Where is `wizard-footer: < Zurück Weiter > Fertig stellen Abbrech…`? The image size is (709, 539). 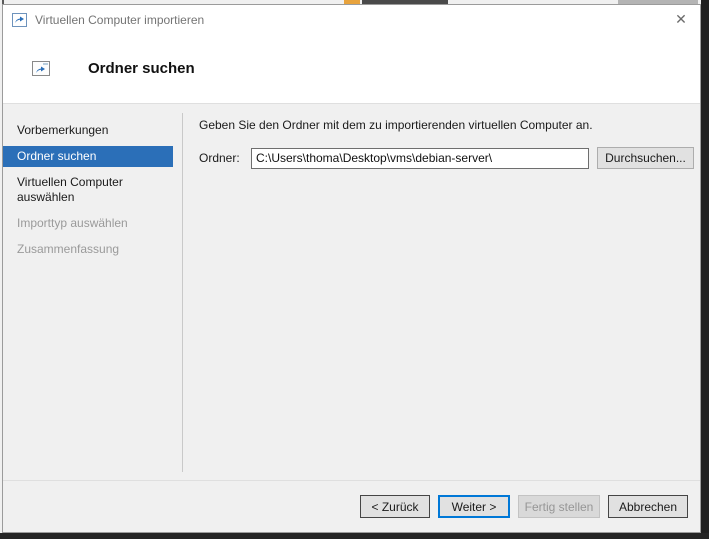
wizard-footer: < Zurück Weiter > Fertig stellen Abbrech… is located at coordinates (351, 506).